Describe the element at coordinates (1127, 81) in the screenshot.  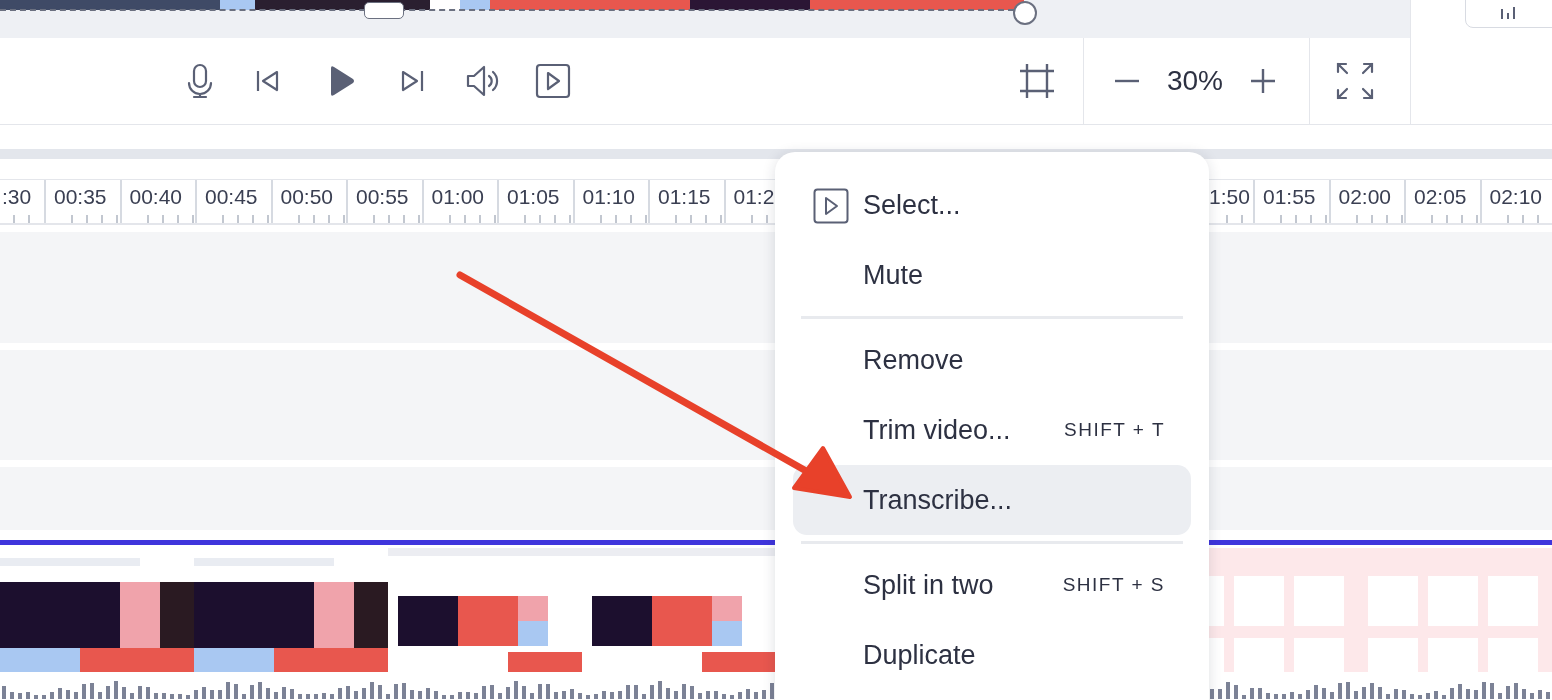
I see `zoom-out-button` at that location.